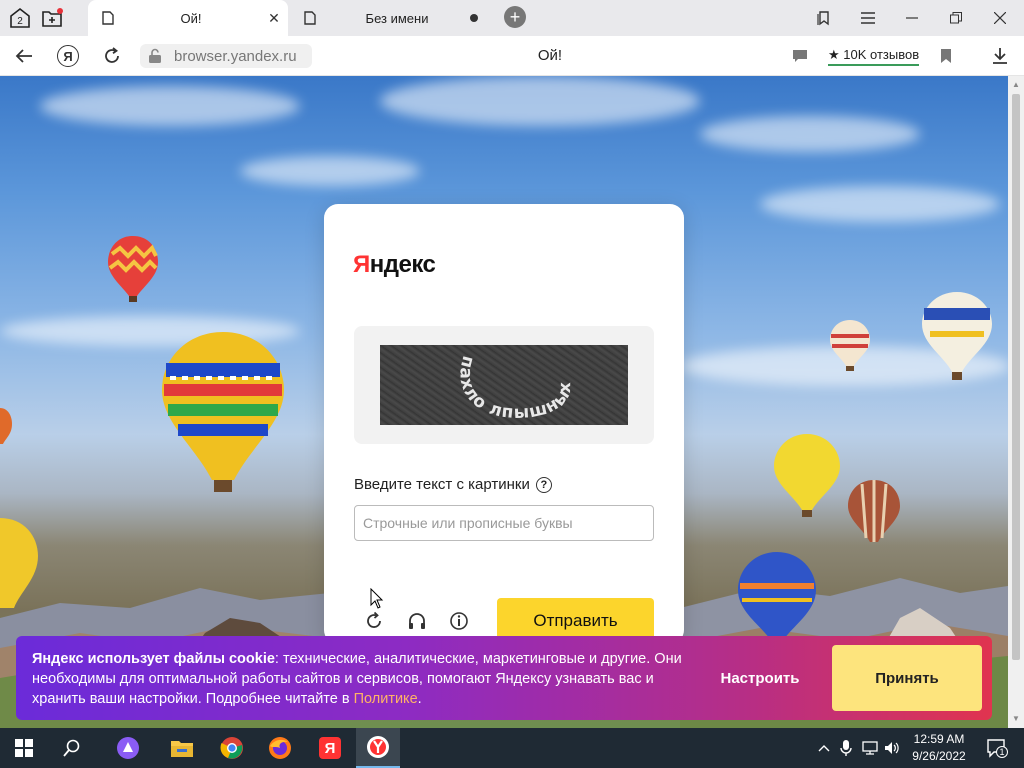 The width and height of the screenshot is (1024, 768). What do you see at coordinates (386, 699) in the screenshot?
I see `policy-link: Политике` at bounding box center [386, 699].